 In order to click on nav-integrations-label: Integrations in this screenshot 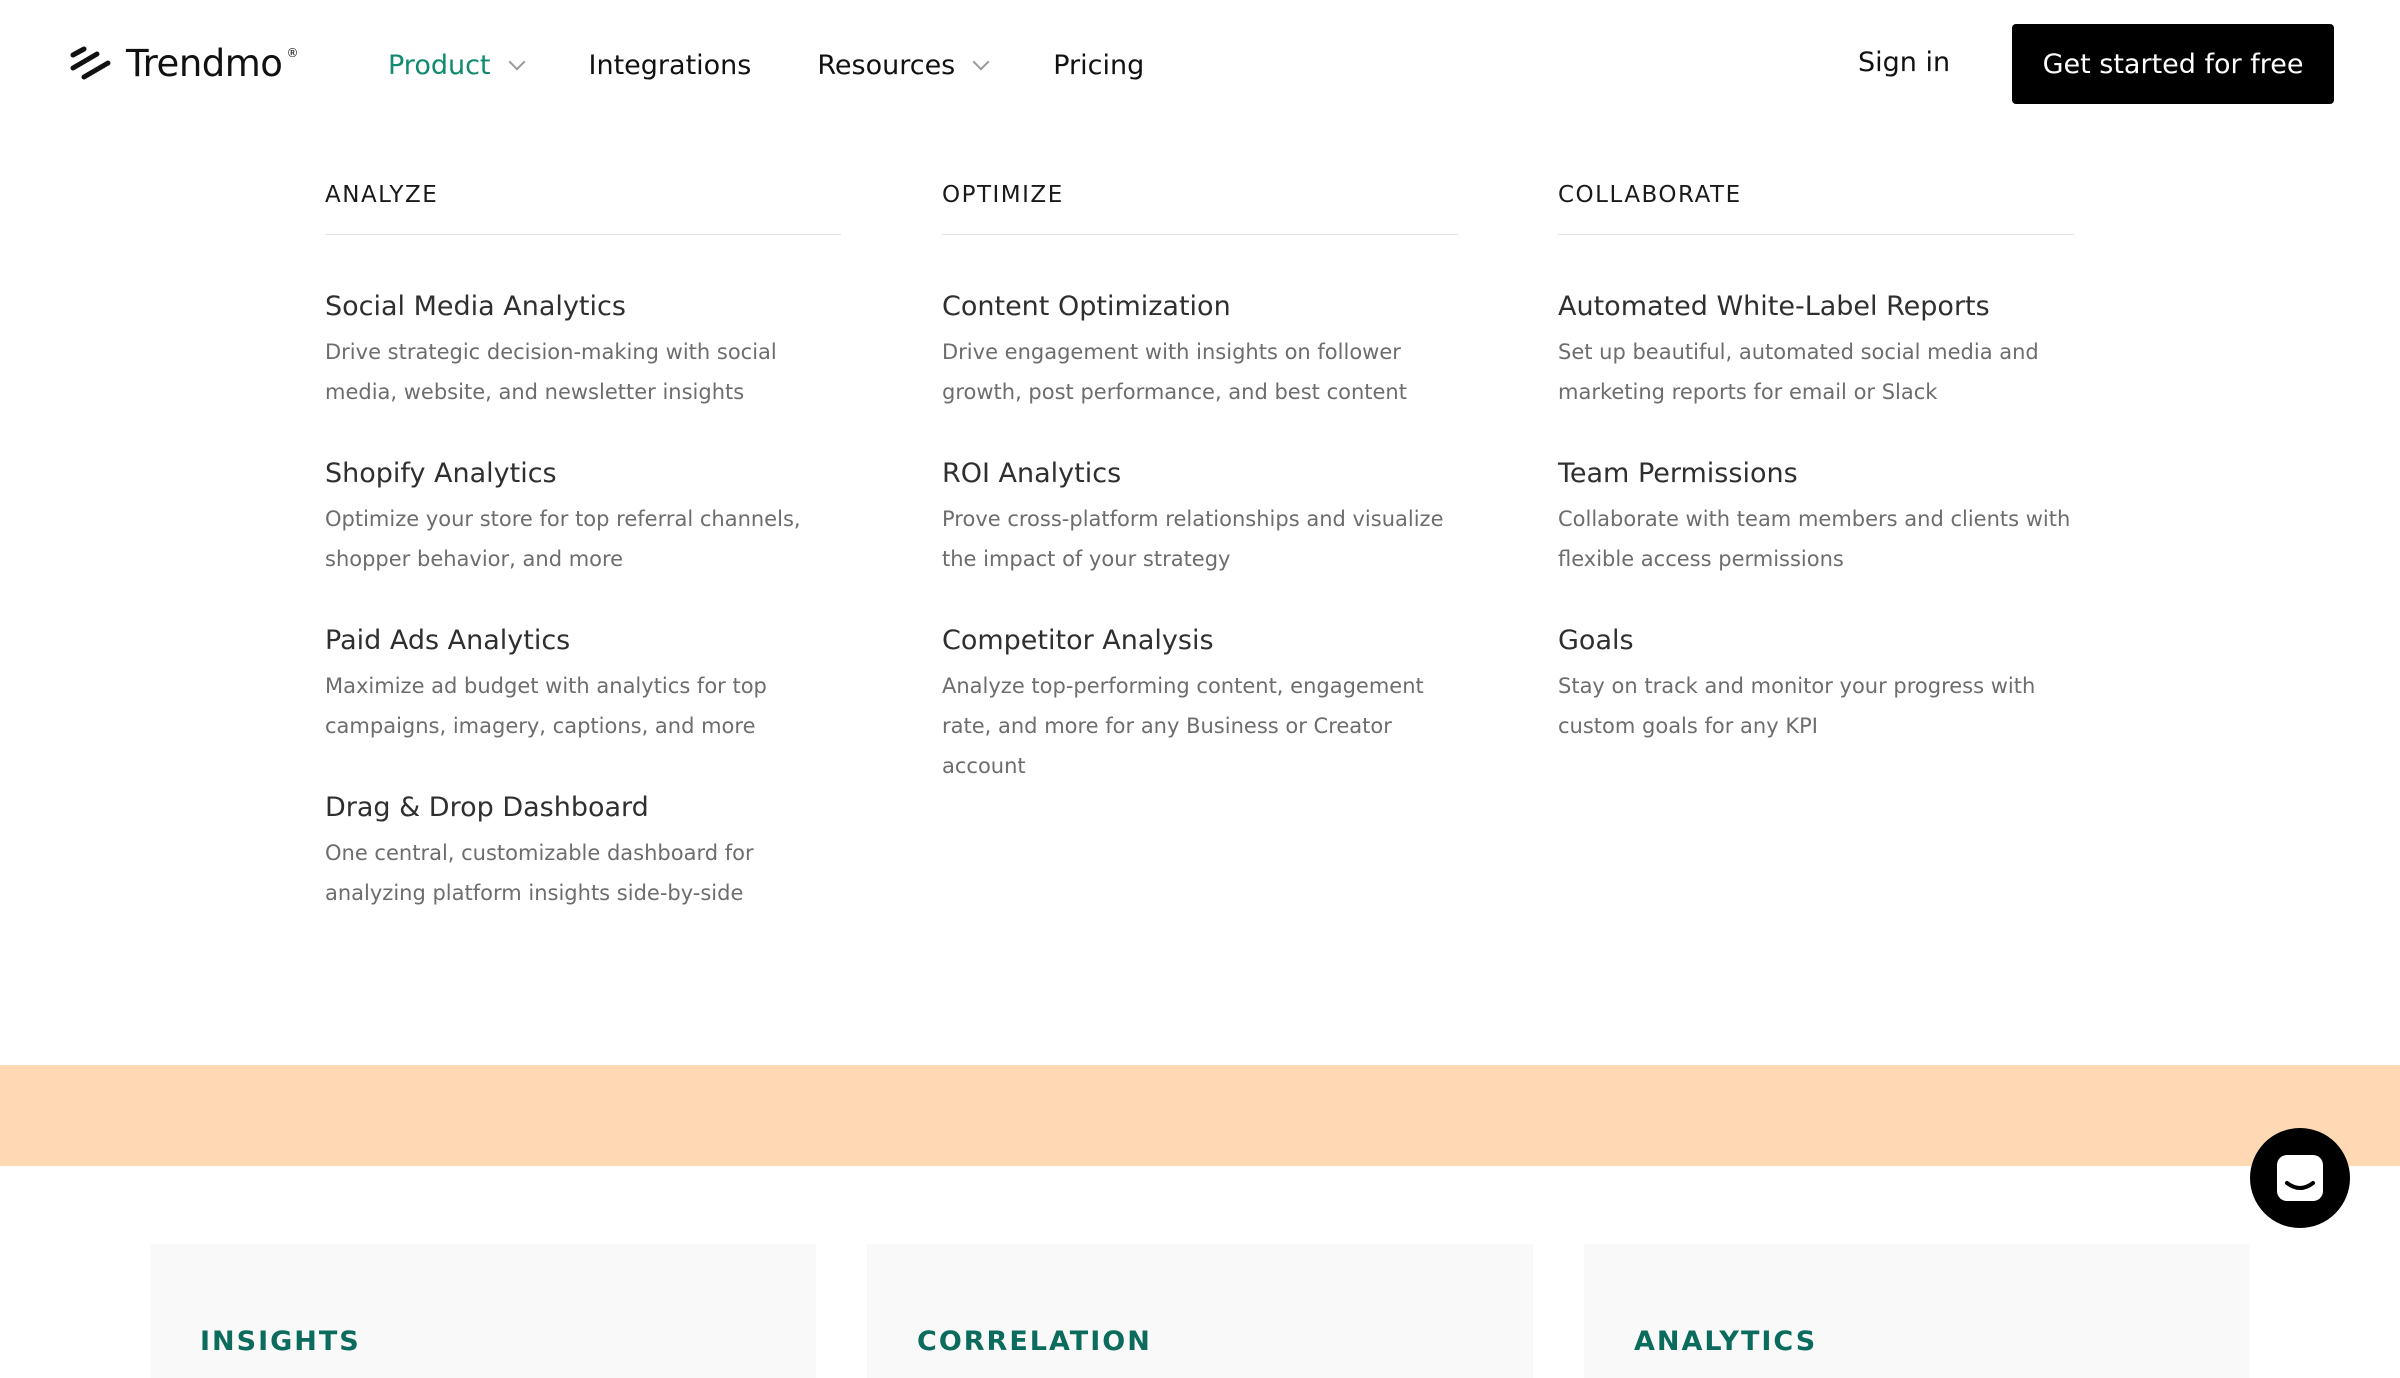, I will do `click(670, 65)`.